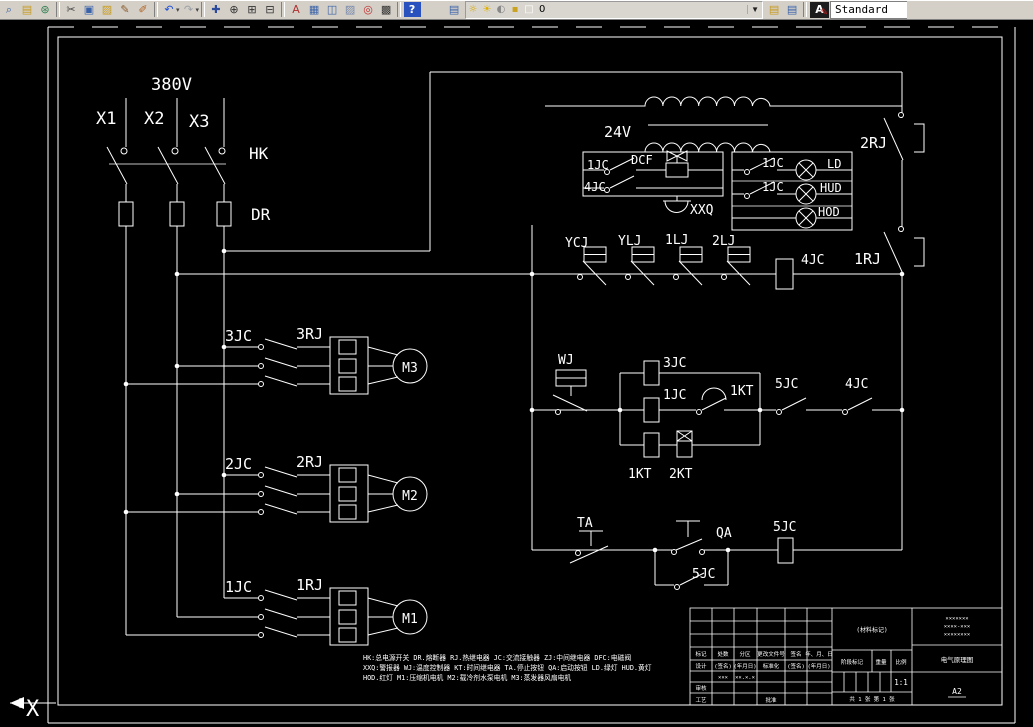 The image size is (1033, 727). What do you see at coordinates (957, 659) in the screenshot?
I see `titleblock-text-26: 电气原理图` at bounding box center [957, 659].